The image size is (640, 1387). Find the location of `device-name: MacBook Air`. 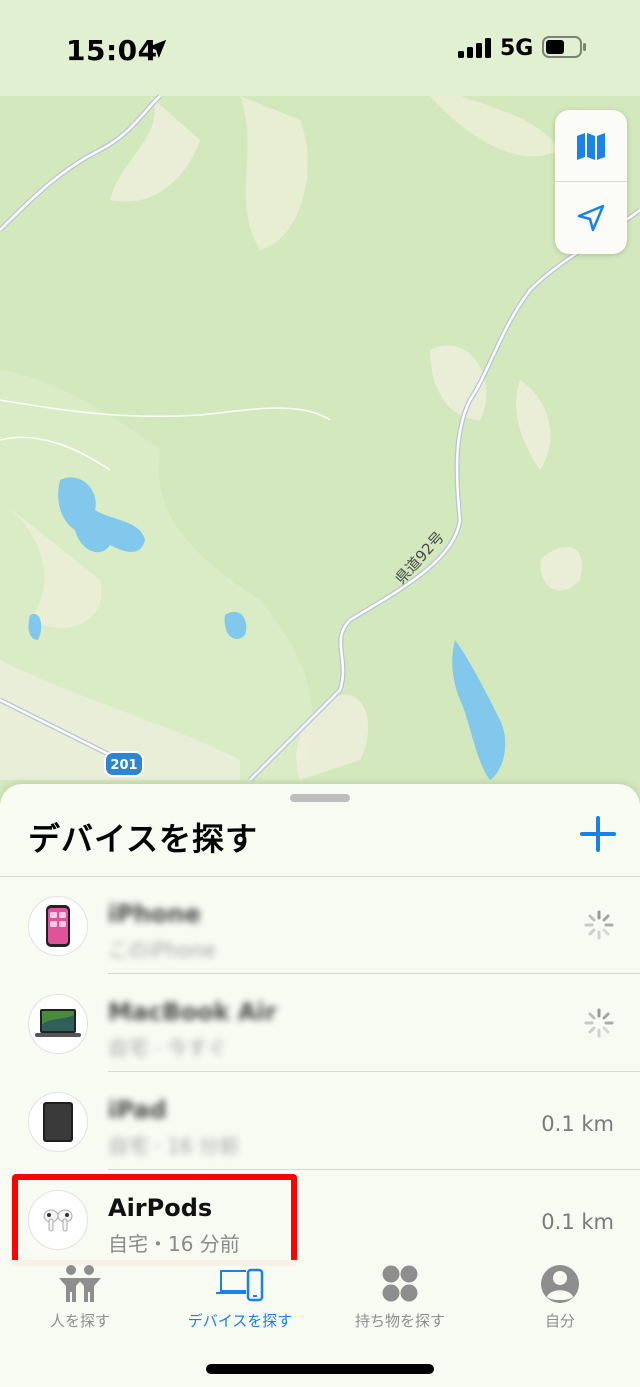

device-name: MacBook Air is located at coordinates (192, 1012).